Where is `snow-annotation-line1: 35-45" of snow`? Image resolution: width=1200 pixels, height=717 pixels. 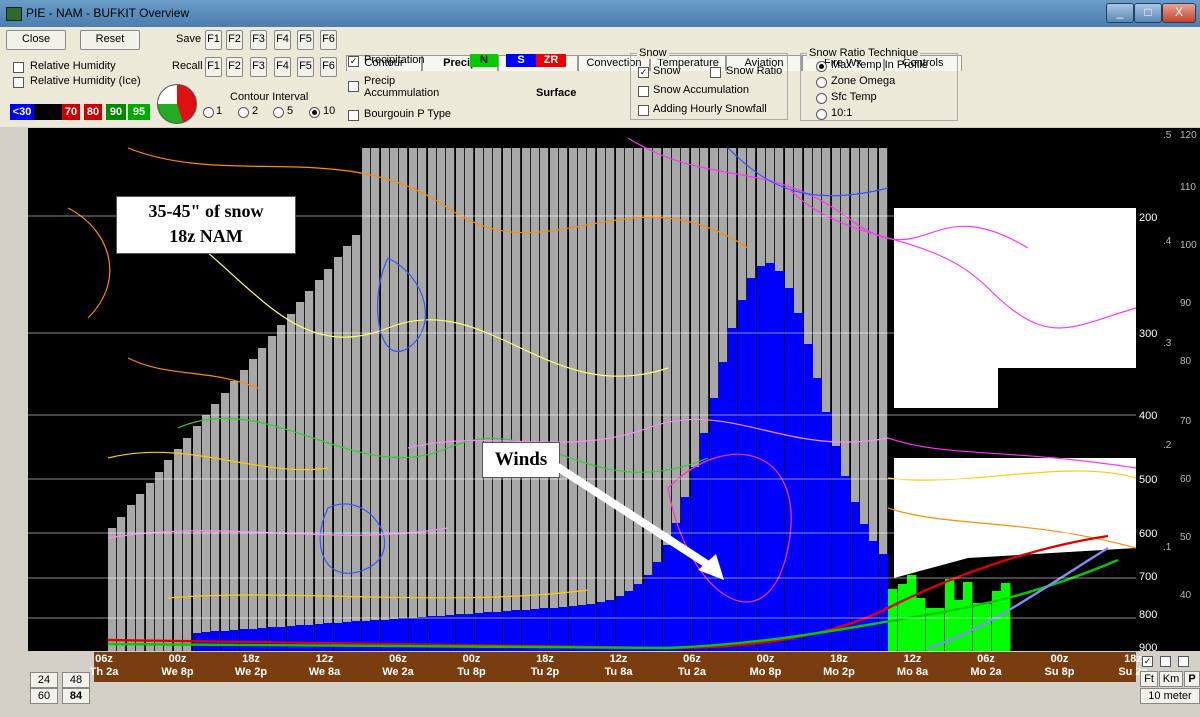 snow-annotation-line1: 35-45" of snow is located at coordinates (206, 211).